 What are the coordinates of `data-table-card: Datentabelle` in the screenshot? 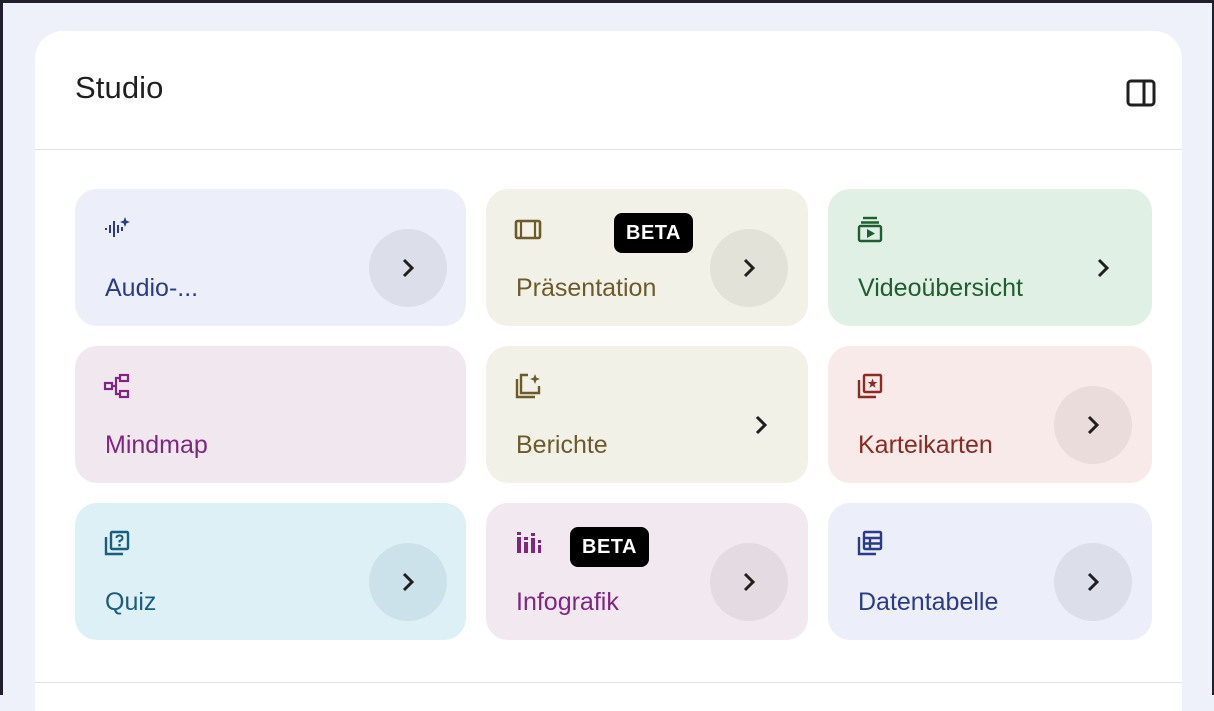 It's located at (990, 571).